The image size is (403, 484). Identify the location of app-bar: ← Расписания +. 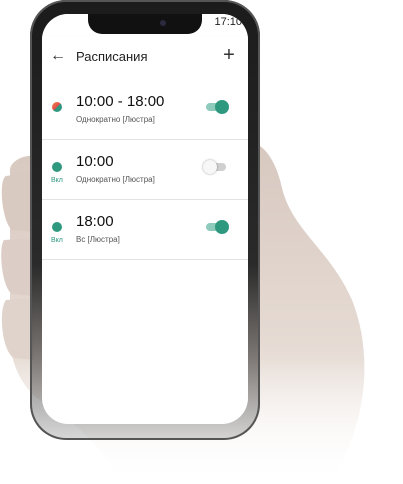
(145, 58).